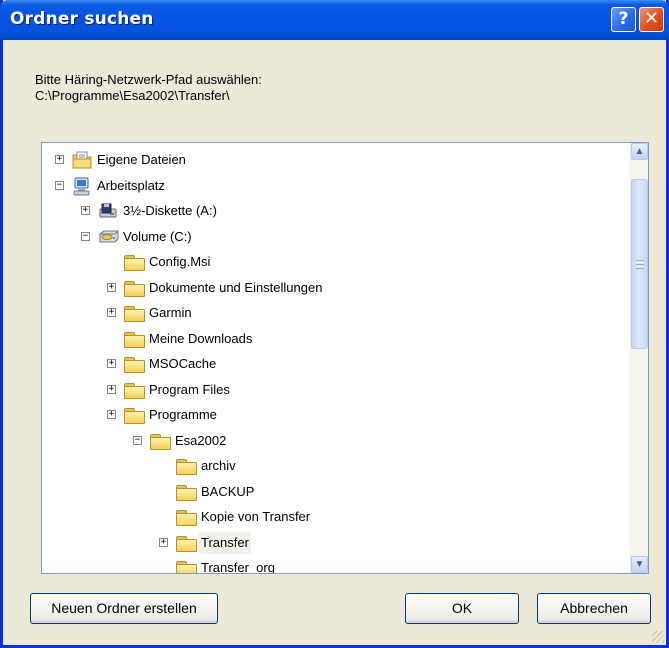 The width and height of the screenshot is (669, 648). Describe the element at coordinates (332, 390) in the screenshot. I see `tree-item: + Program Files` at that location.